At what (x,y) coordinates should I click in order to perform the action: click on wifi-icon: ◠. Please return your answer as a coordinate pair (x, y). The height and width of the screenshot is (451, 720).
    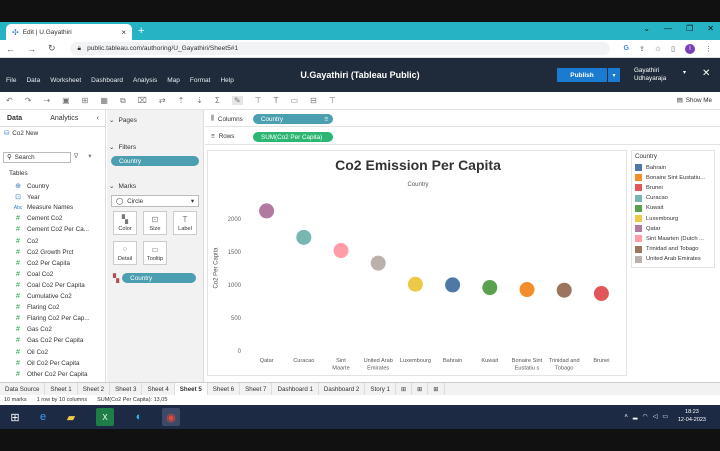
    Looking at the image, I should click on (644, 416).